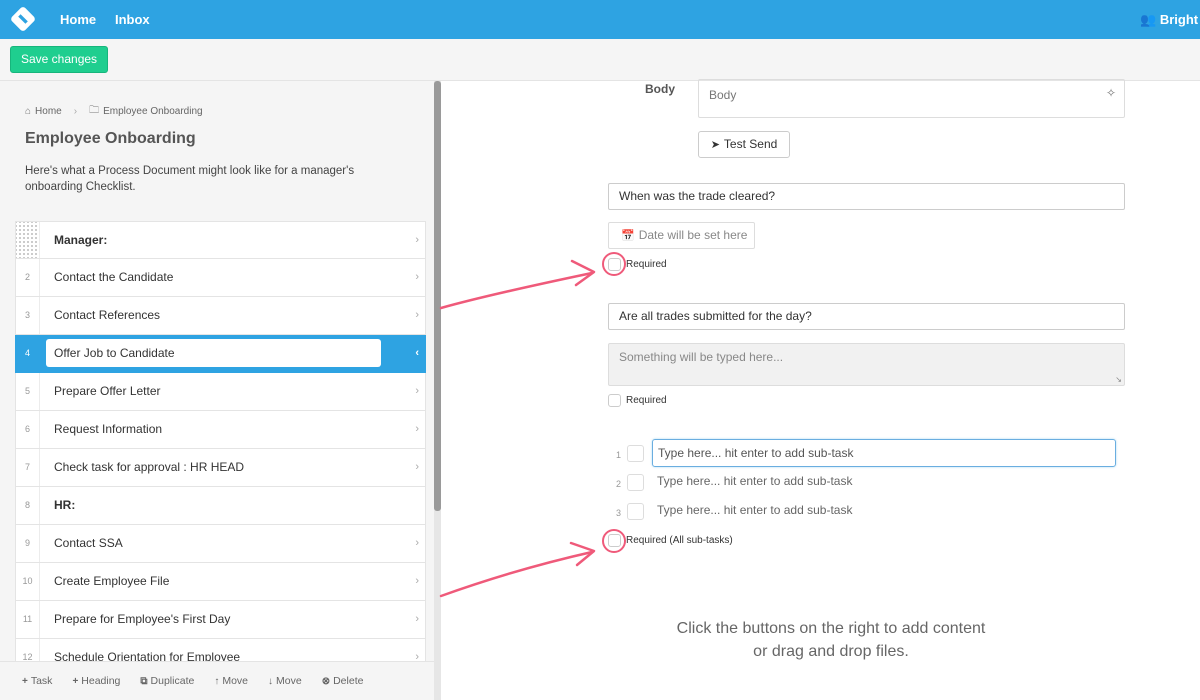 This screenshot has height=700, width=1200. I want to click on plus-icon: +, so click(75, 681).